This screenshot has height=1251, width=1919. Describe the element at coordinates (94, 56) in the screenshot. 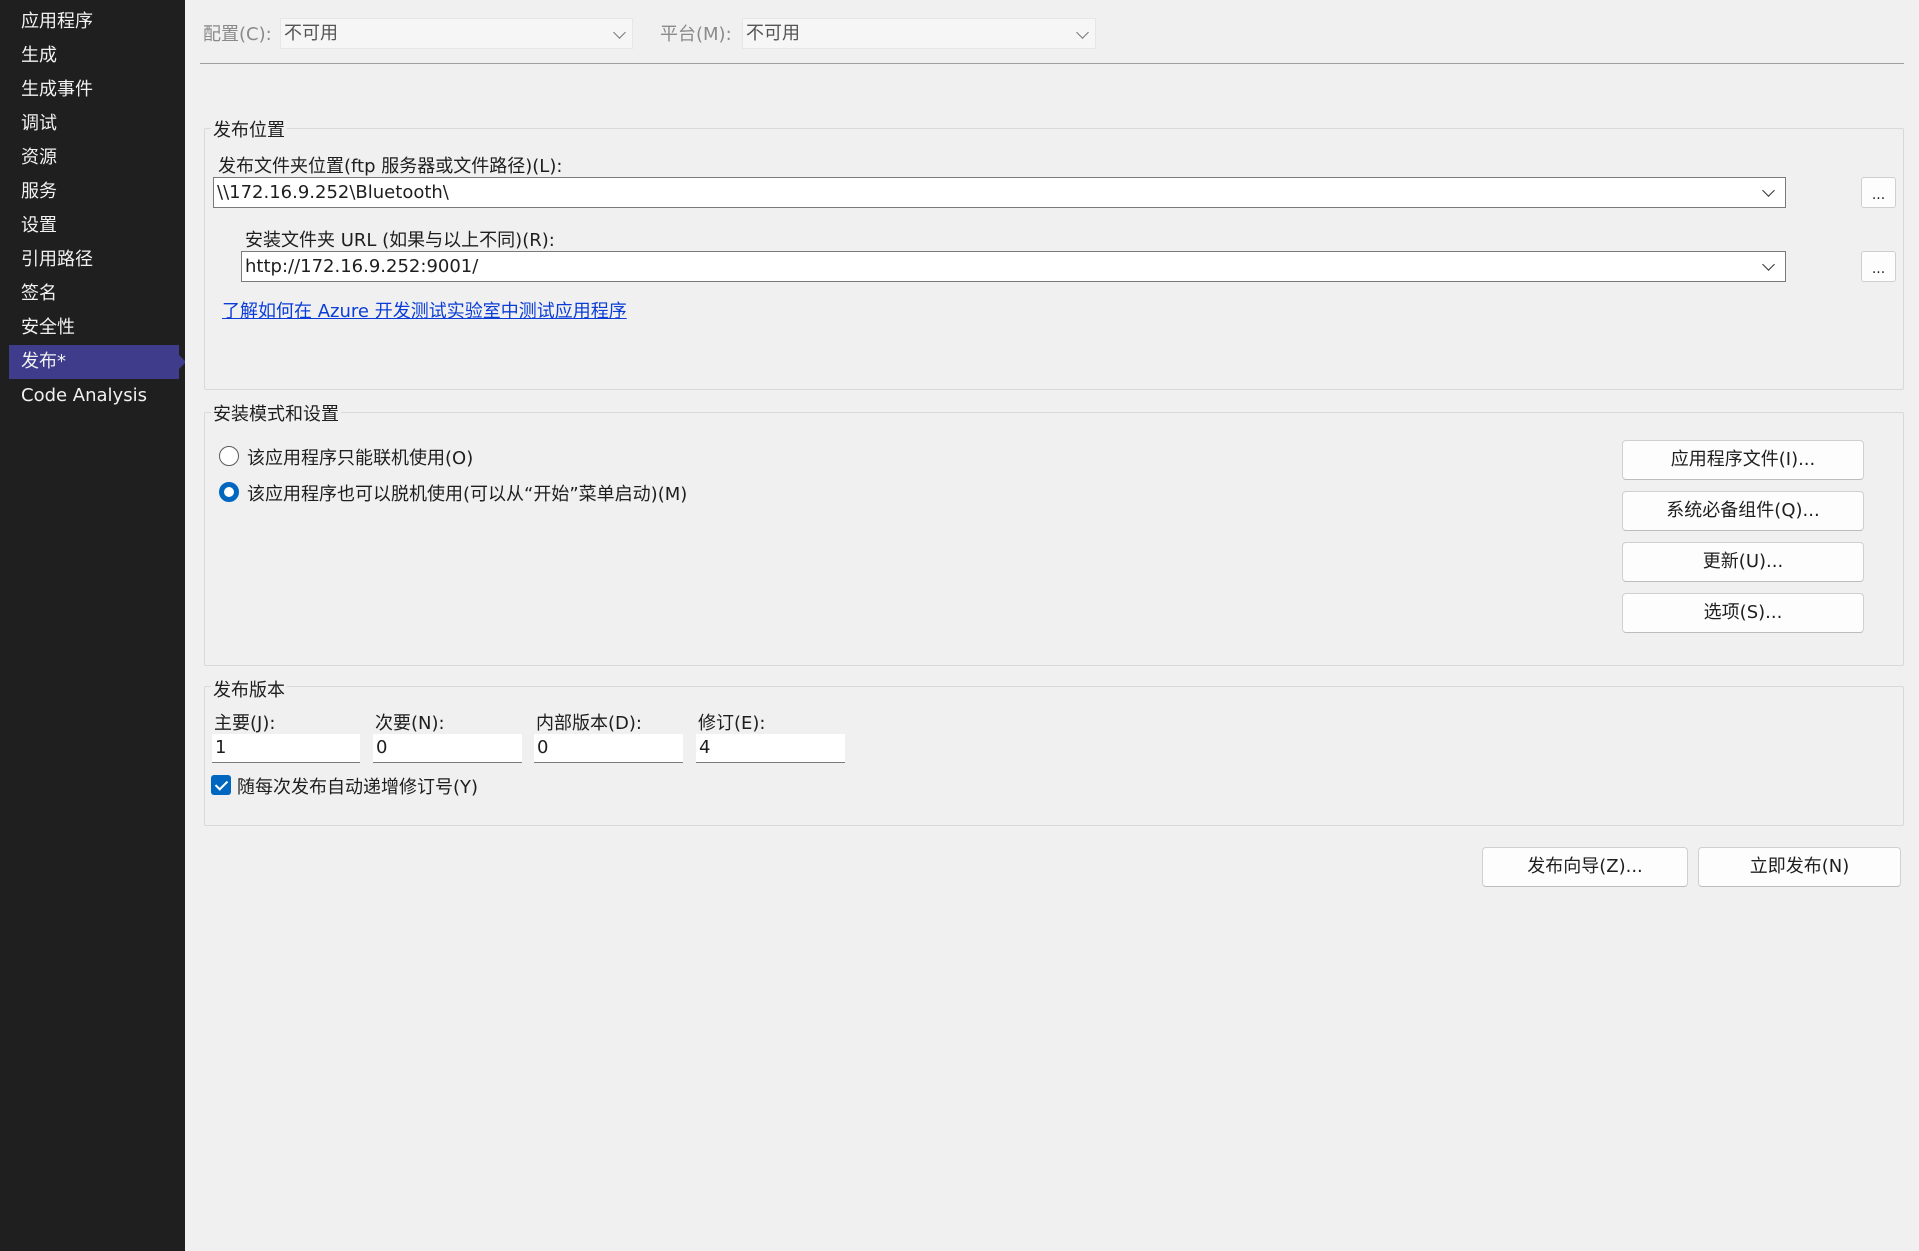

I see `sidebar-item-build: 生成` at that location.